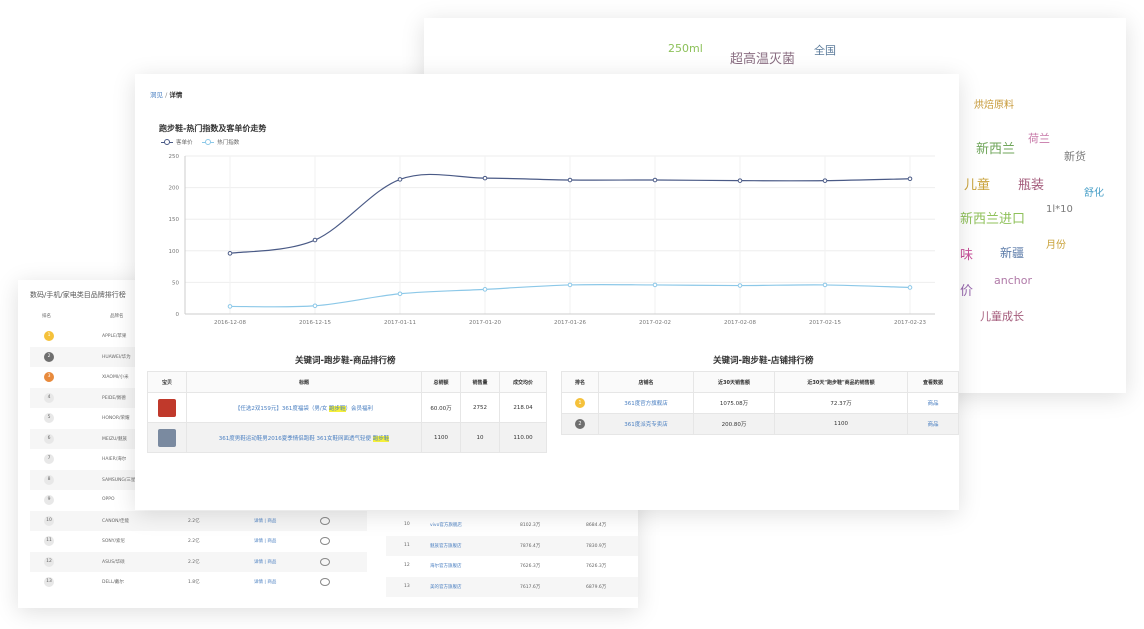 The image size is (1144, 629). I want to click on cell-kw-sales: 1100, so click(841, 424).